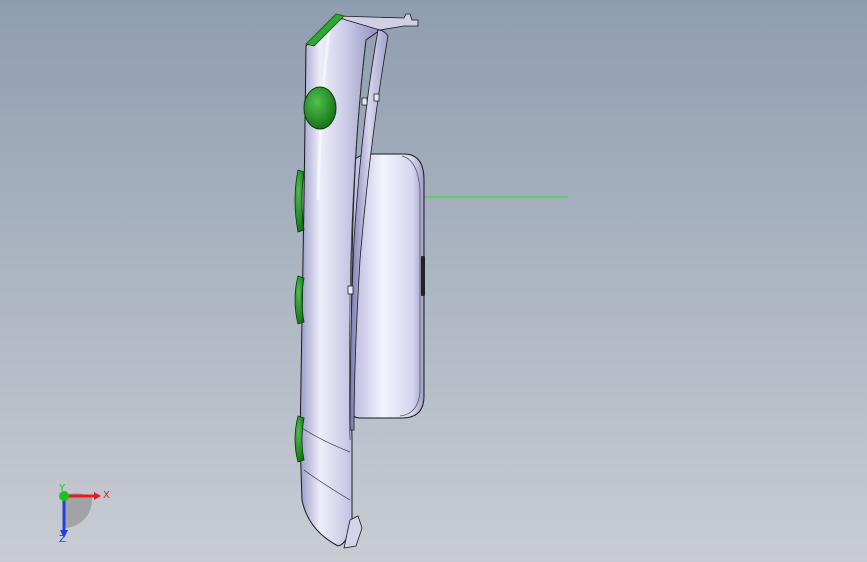  What do you see at coordinates (320, 108) in the screenshot?
I see `top-green-button` at bounding box center [320, 108].